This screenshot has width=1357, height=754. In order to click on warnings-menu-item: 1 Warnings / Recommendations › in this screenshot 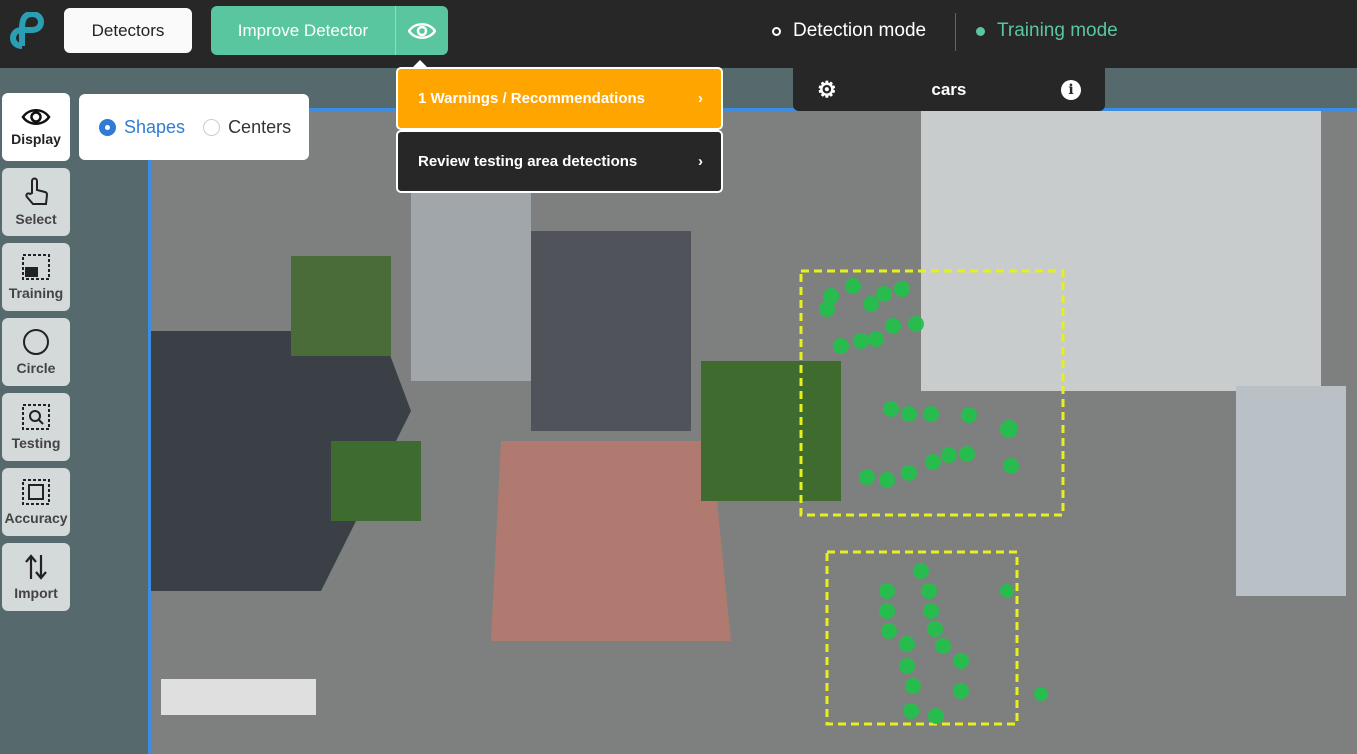, I will do `click(559, 98)`.